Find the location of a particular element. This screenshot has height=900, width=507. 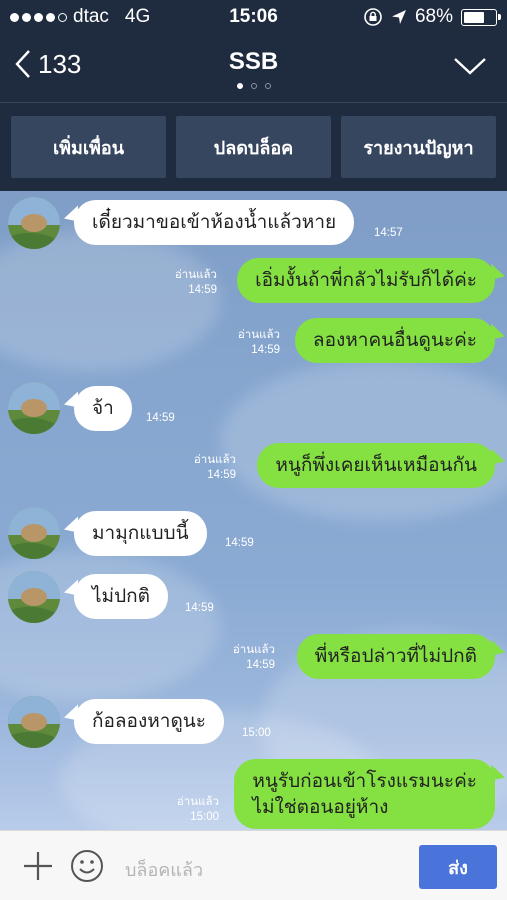

message-bubble-incoming: มามุกแบบนี้ is located at coordinates (140, 533).